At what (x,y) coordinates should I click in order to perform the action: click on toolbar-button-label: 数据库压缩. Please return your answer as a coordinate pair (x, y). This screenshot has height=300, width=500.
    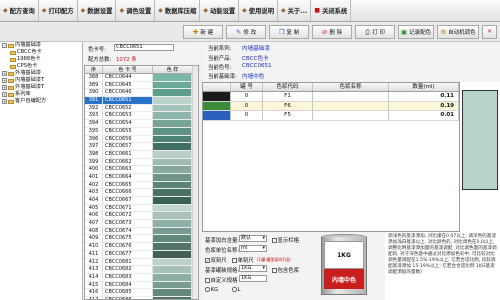
    Looking at the image, I should click on (180, 11).